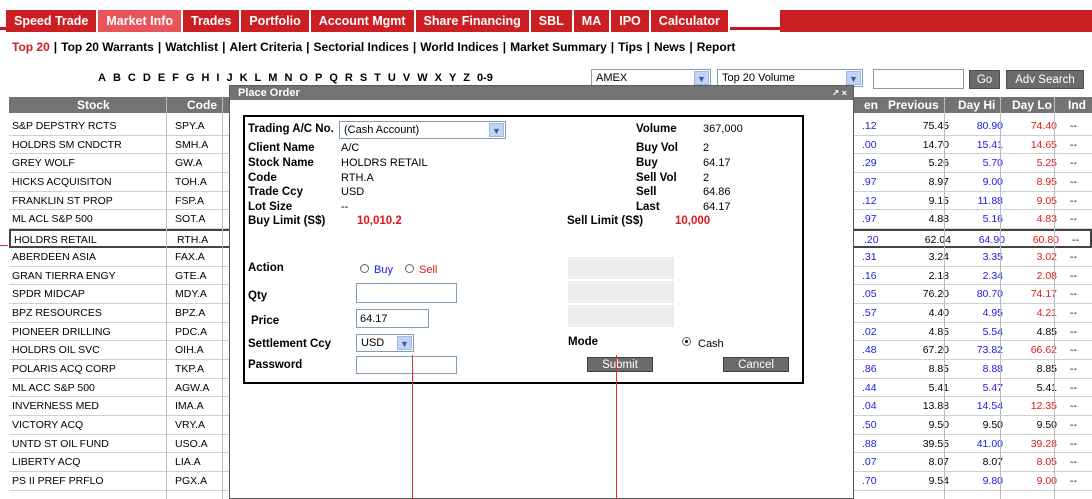  What do you see at coordinates (363, 78) in the screenshot?
I see `letter-filter-s: S` at bounding box center [363, 78].